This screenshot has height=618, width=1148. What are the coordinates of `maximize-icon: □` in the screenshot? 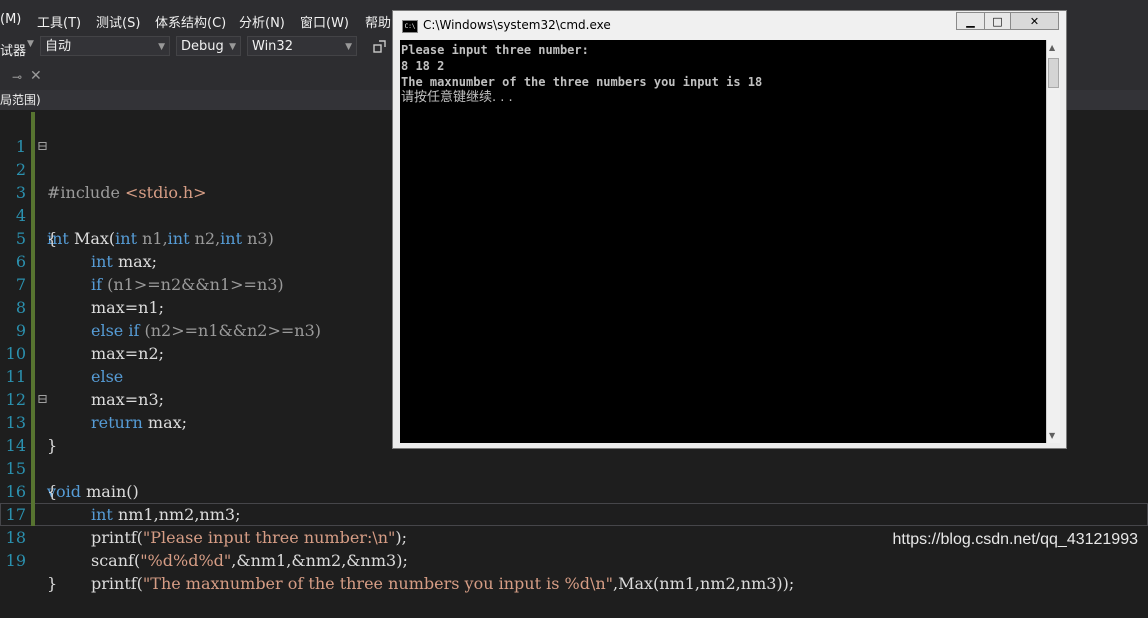 It's located at (997, 21).